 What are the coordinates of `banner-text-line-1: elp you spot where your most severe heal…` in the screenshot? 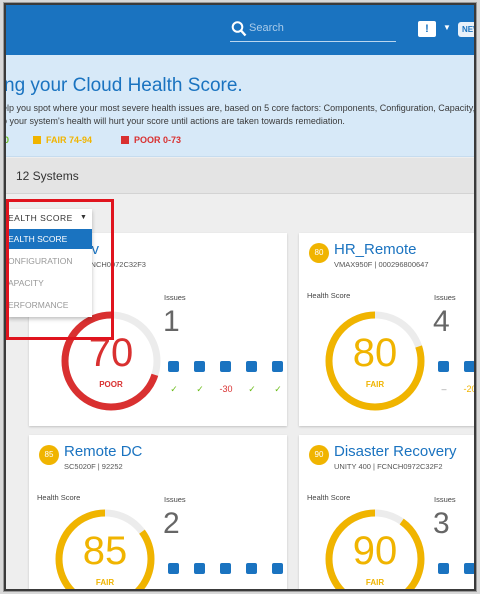 It's located at (240, 108).